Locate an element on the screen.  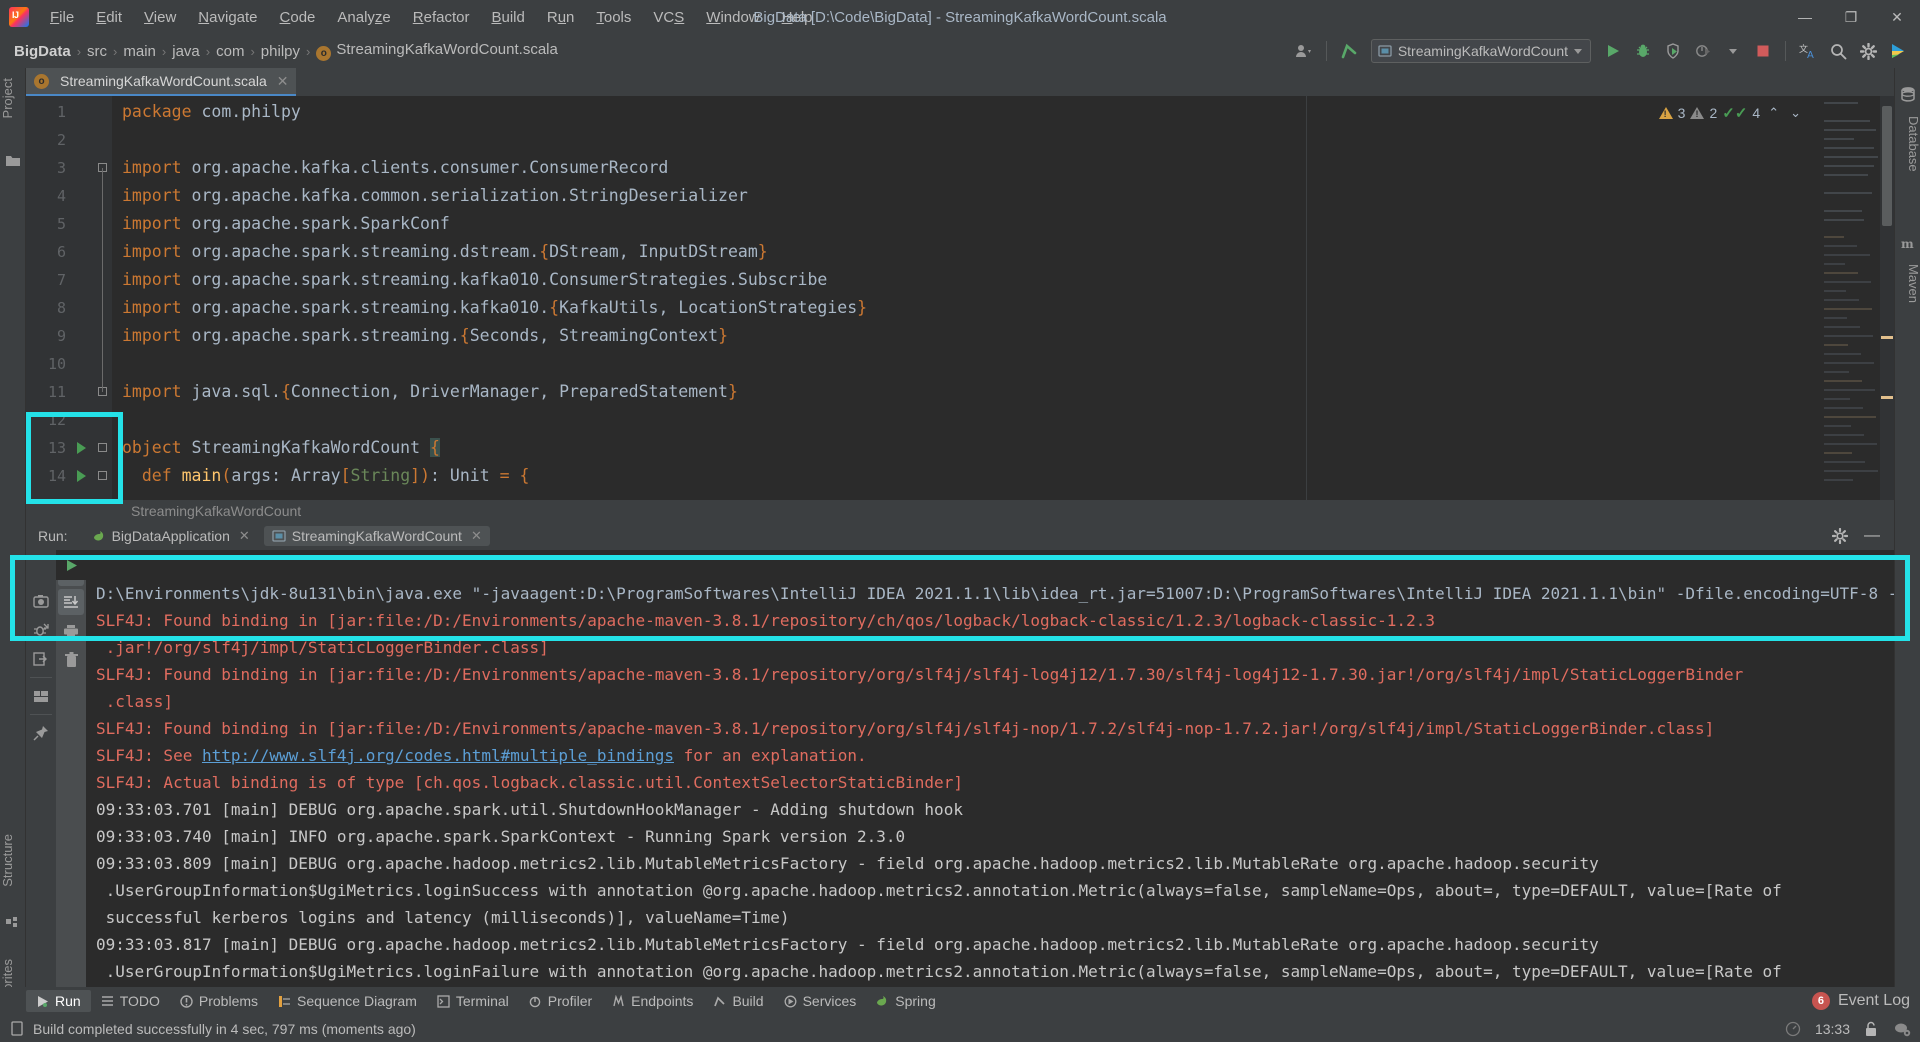
breadcrumb-file: o StreamingKafkaWordCount.scala is located at coordinates (437, 51).